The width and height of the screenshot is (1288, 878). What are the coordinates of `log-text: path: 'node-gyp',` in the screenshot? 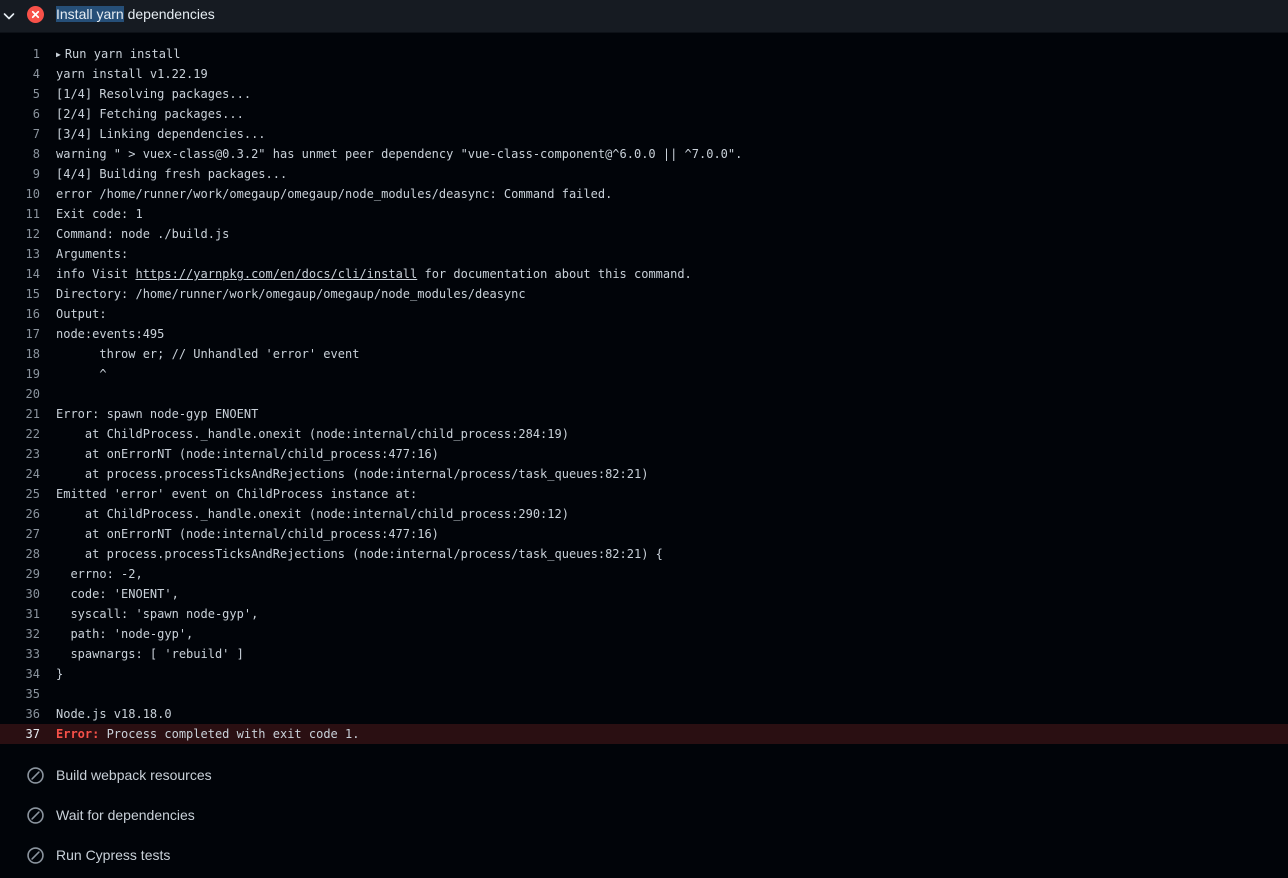 It's located at (124, 634).